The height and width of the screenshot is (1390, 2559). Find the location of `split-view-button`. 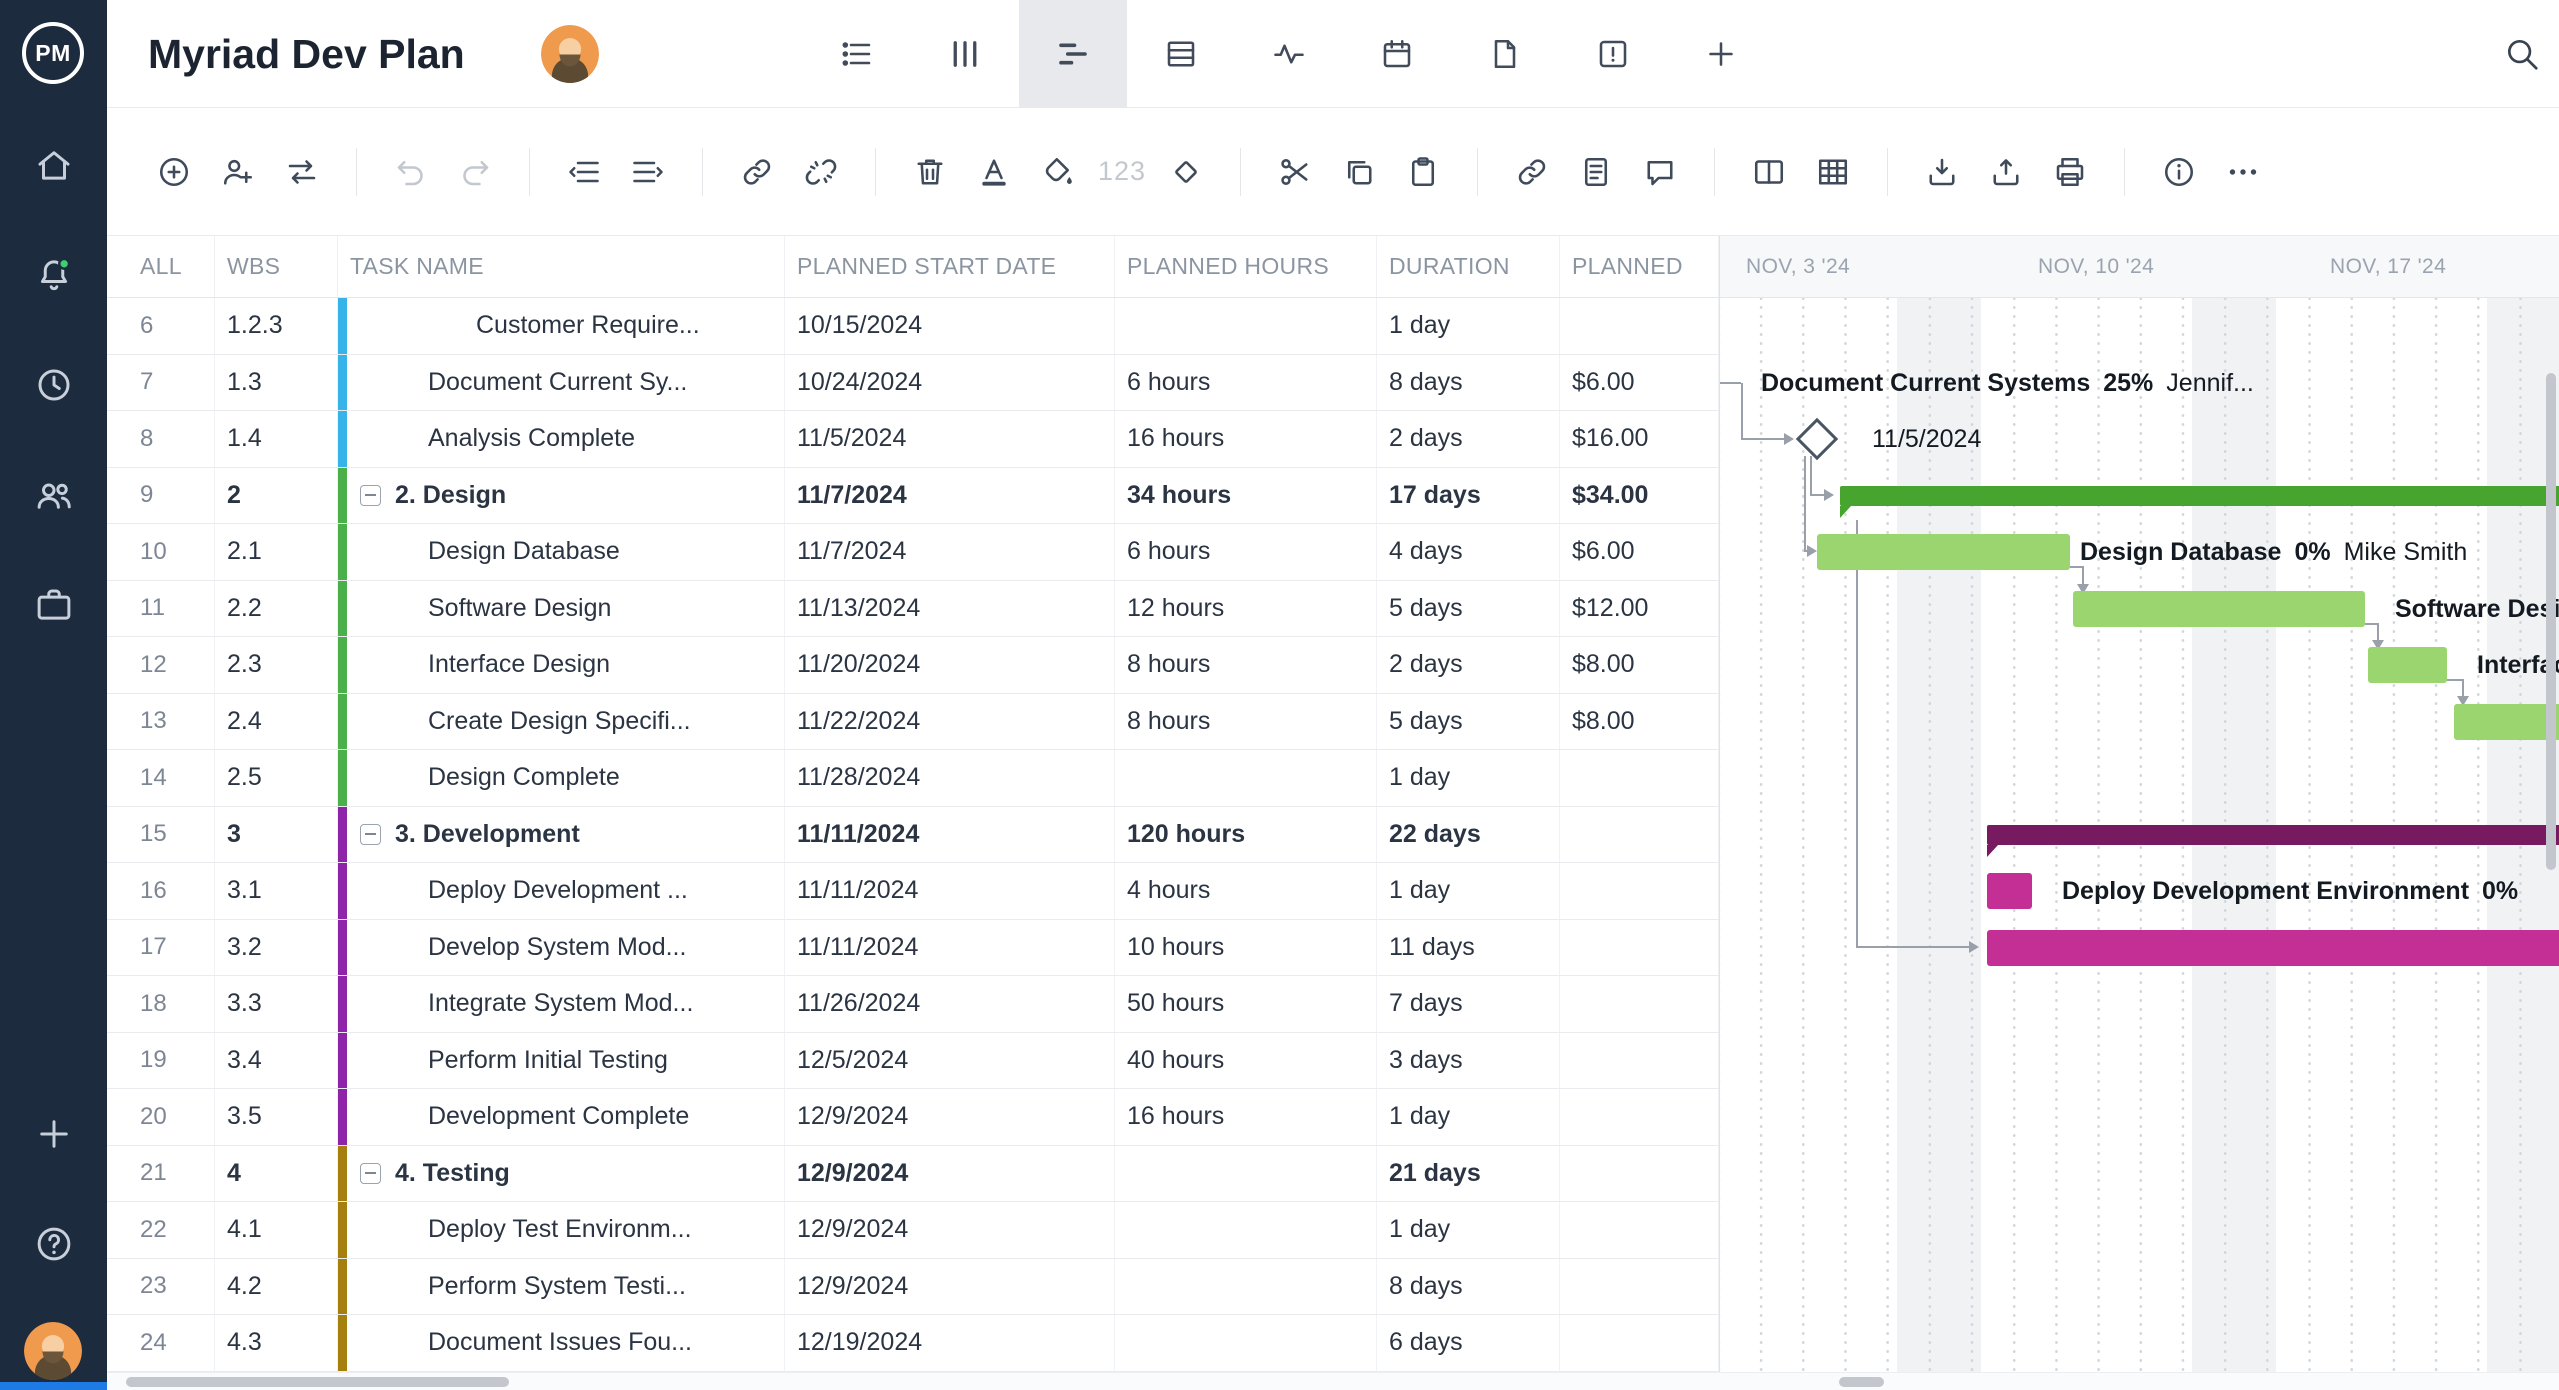

split-view-button is located at coordinates (1769, 172).